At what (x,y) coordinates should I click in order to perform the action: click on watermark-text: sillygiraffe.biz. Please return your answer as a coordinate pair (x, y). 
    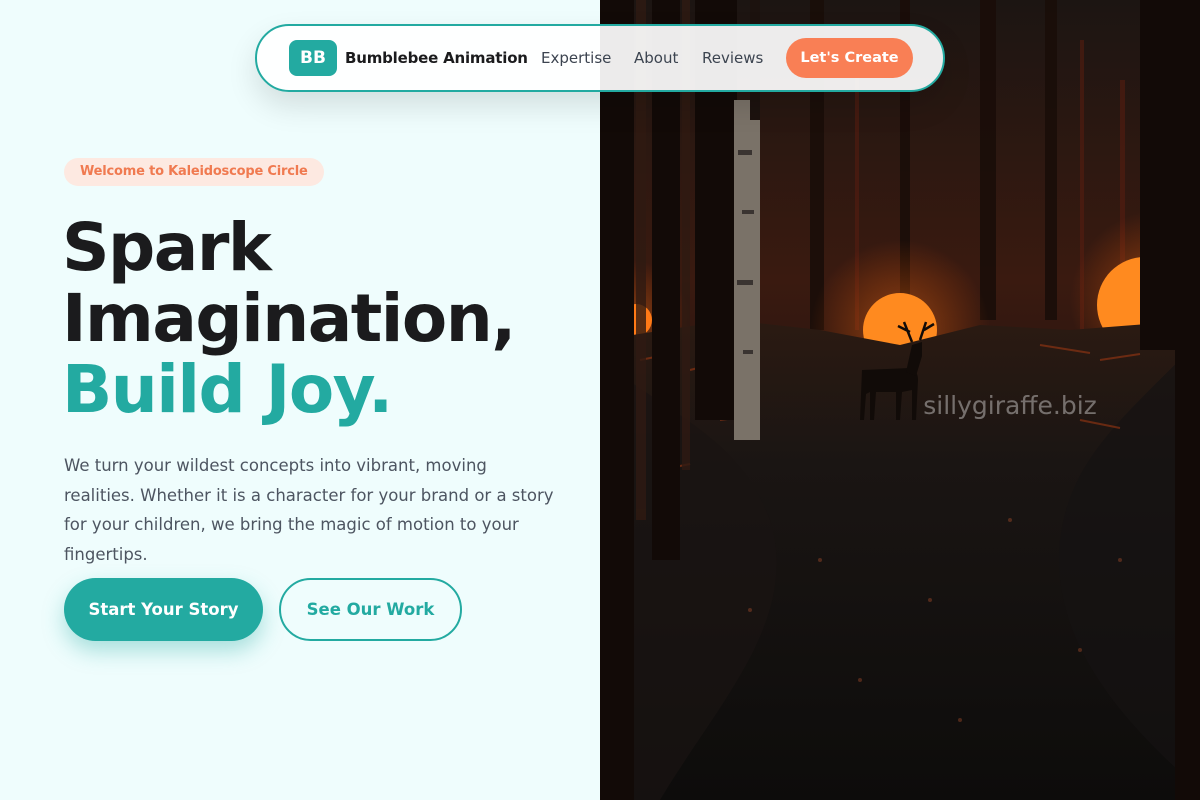
    Looking at the image, I should click on (1010, 405).